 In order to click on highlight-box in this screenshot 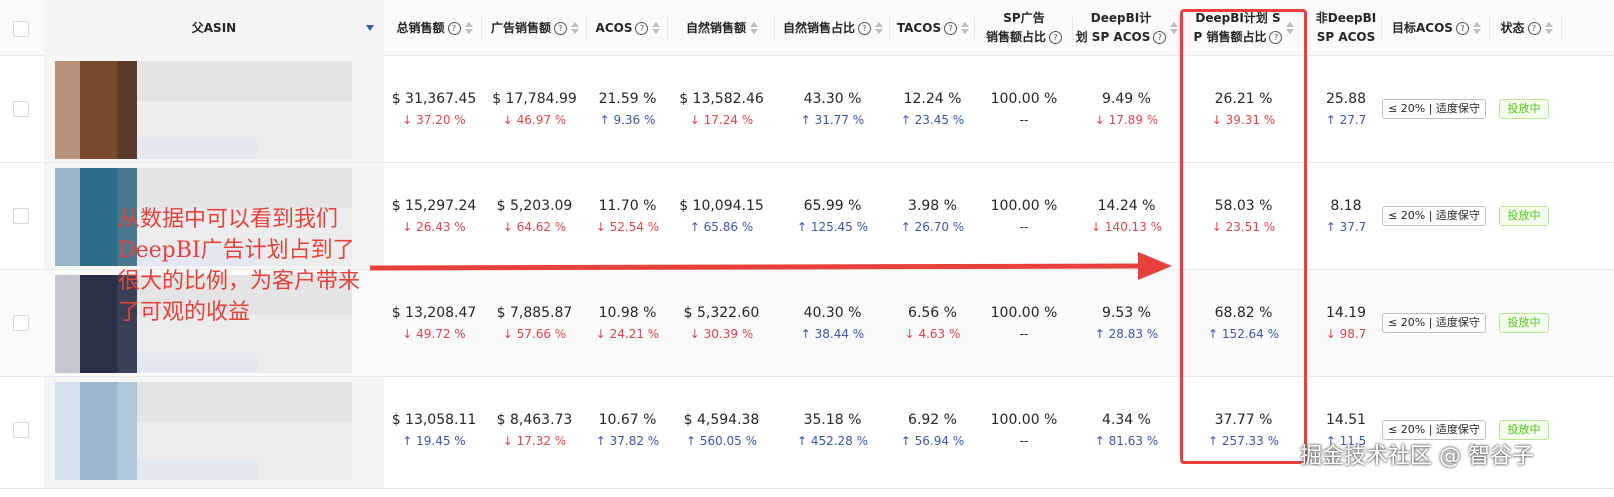, I will do `click(1243, 236)`.